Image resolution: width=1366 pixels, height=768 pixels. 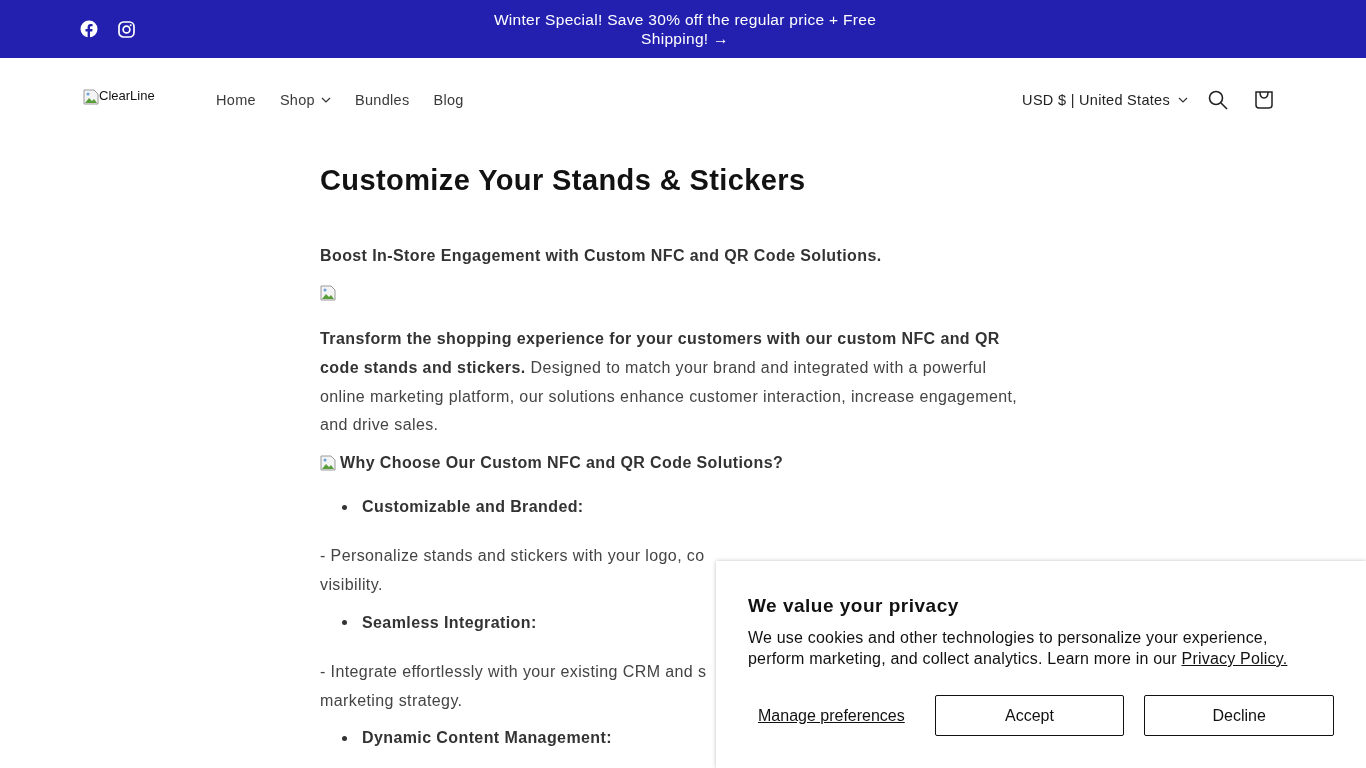 I want to click on nav-link: Home, so click(x=236, y=100).